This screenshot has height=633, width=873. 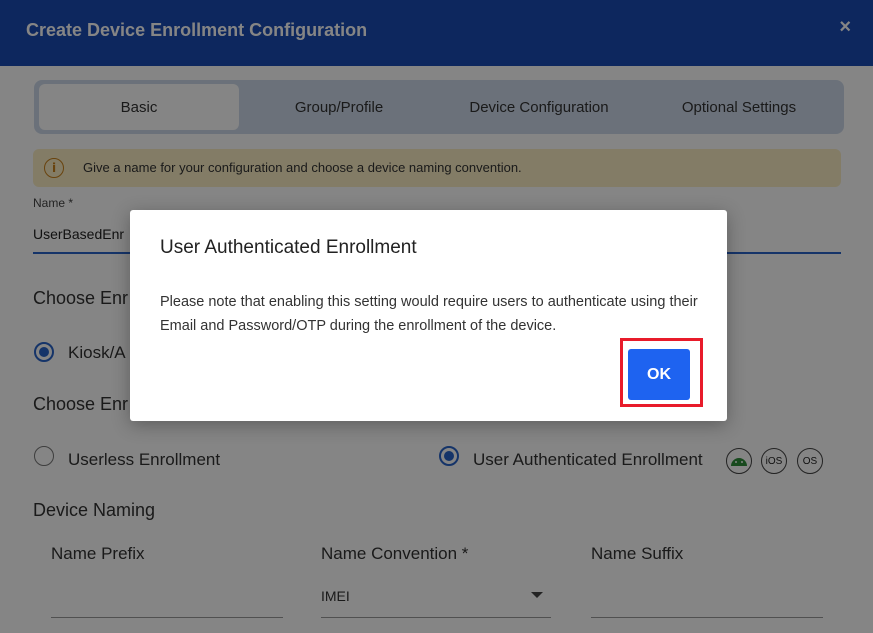 I want to click on ok-button: OK, so click(x=659, y=374).